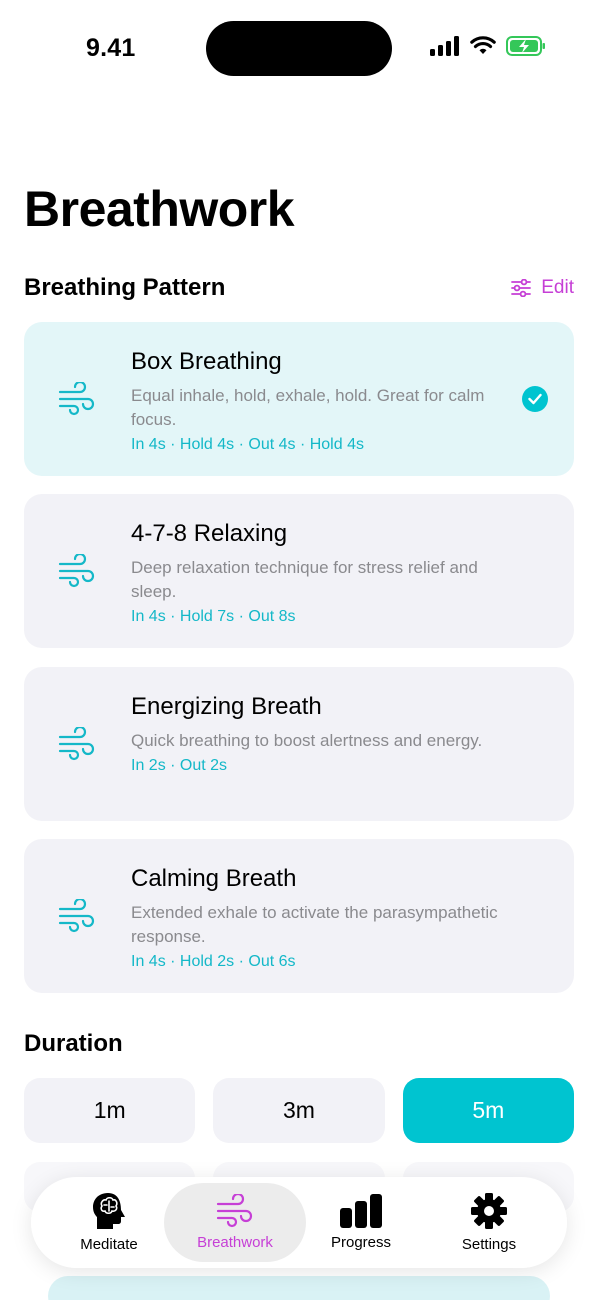 The height and width of the screenshot is (1300, 598). Describe the element at coordinates (110, 1110) in the screenshot. I see `duration-option-1m: 1m` at that location.